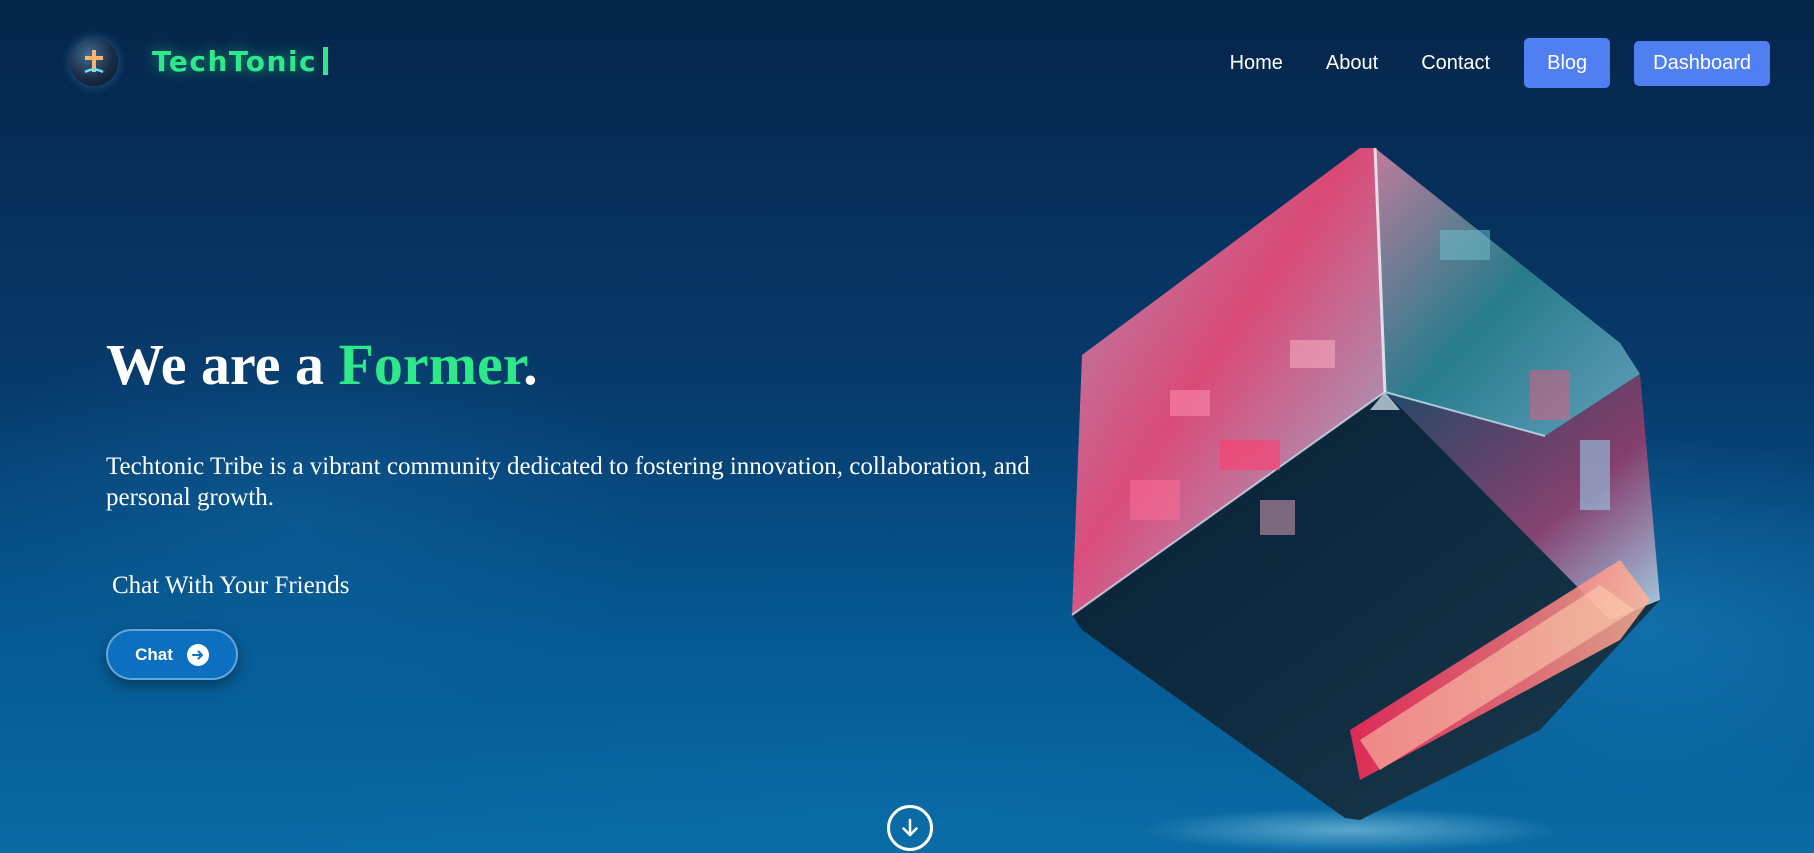 This screenshot has height=853, width=1814. What do you see at coordinates (326, 61) in the screenshot?
I see `typing-cursor` at bounding box center [326, 61].